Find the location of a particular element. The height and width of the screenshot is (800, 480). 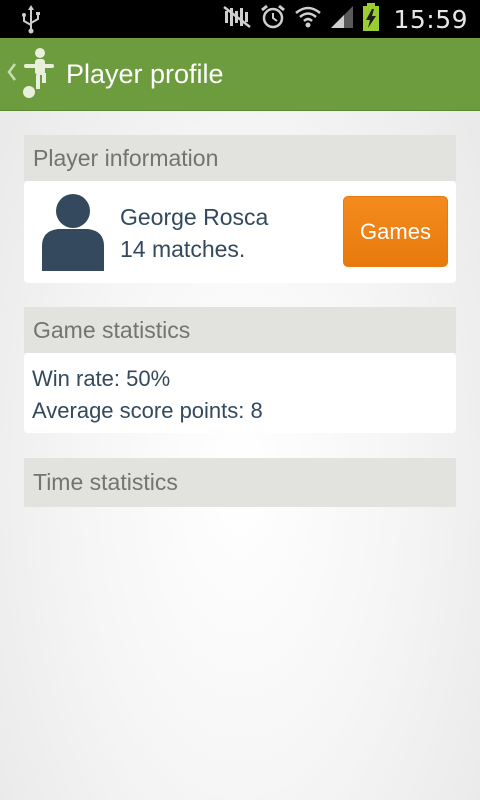

player-name: George Rosca is located at coordinates (194, 217).